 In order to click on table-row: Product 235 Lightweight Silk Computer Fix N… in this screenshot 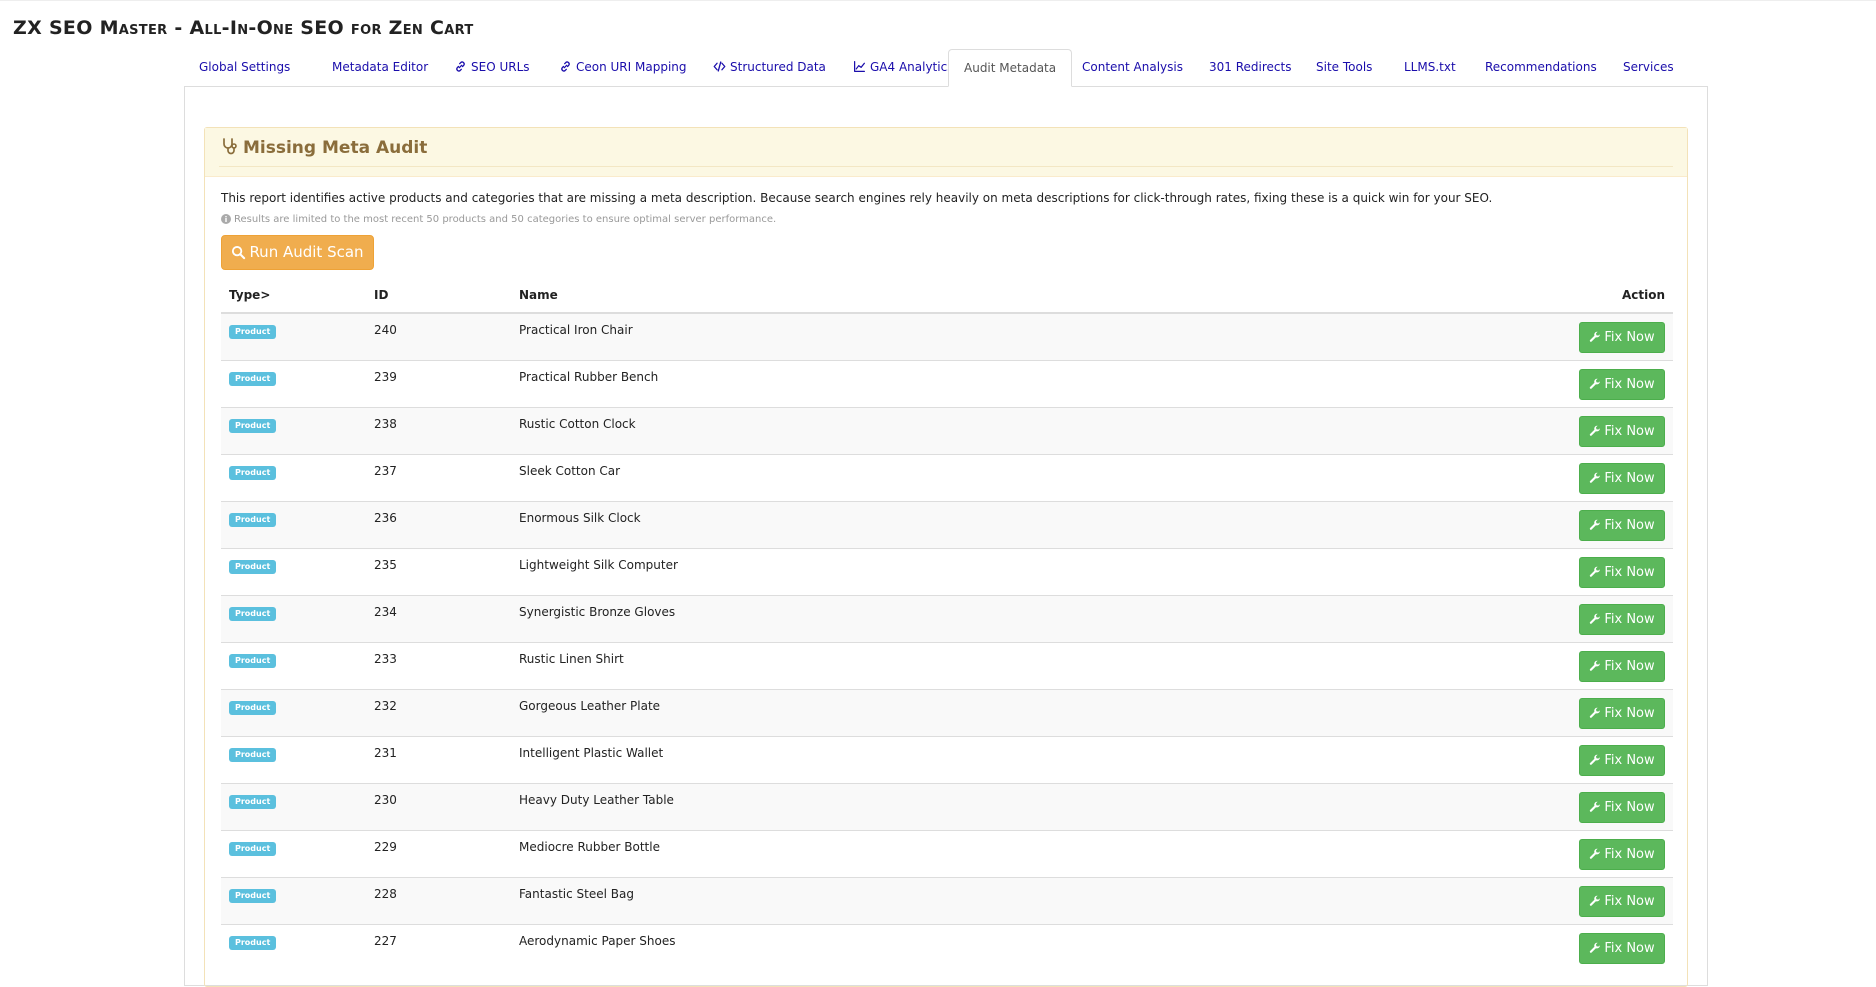, I will do `click(947, 571)`.